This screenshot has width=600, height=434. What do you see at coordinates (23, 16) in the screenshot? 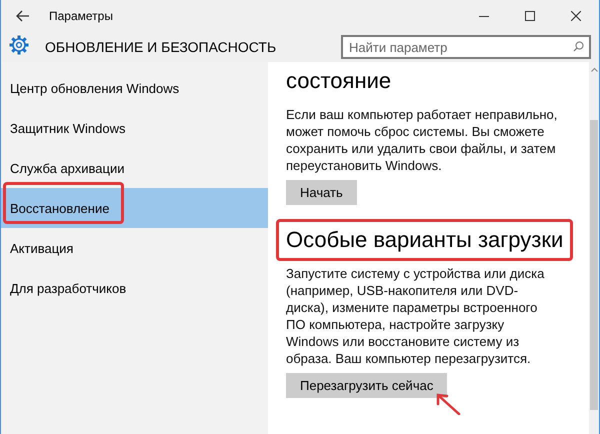
I see `back-arrow-icon` at bounding box center [23, 16].